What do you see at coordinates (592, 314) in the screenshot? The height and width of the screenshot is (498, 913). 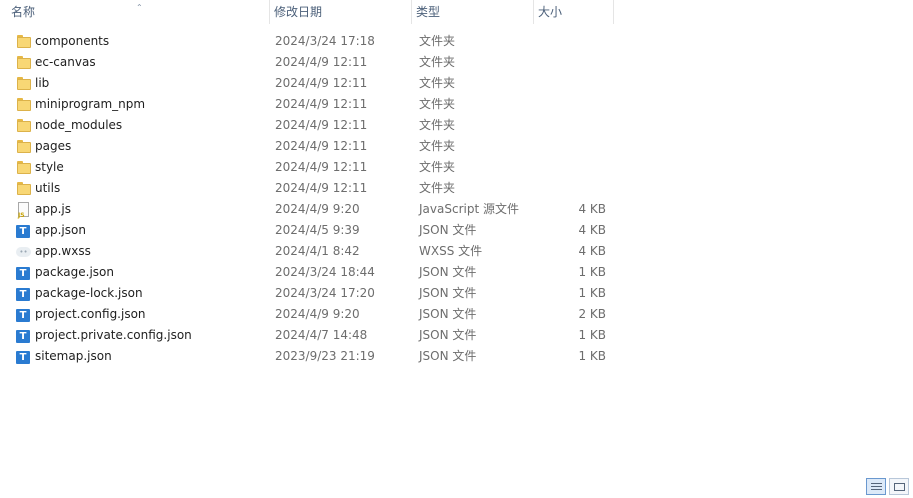 I see `file-size: 2 KB` at bounding box center [592, 314].